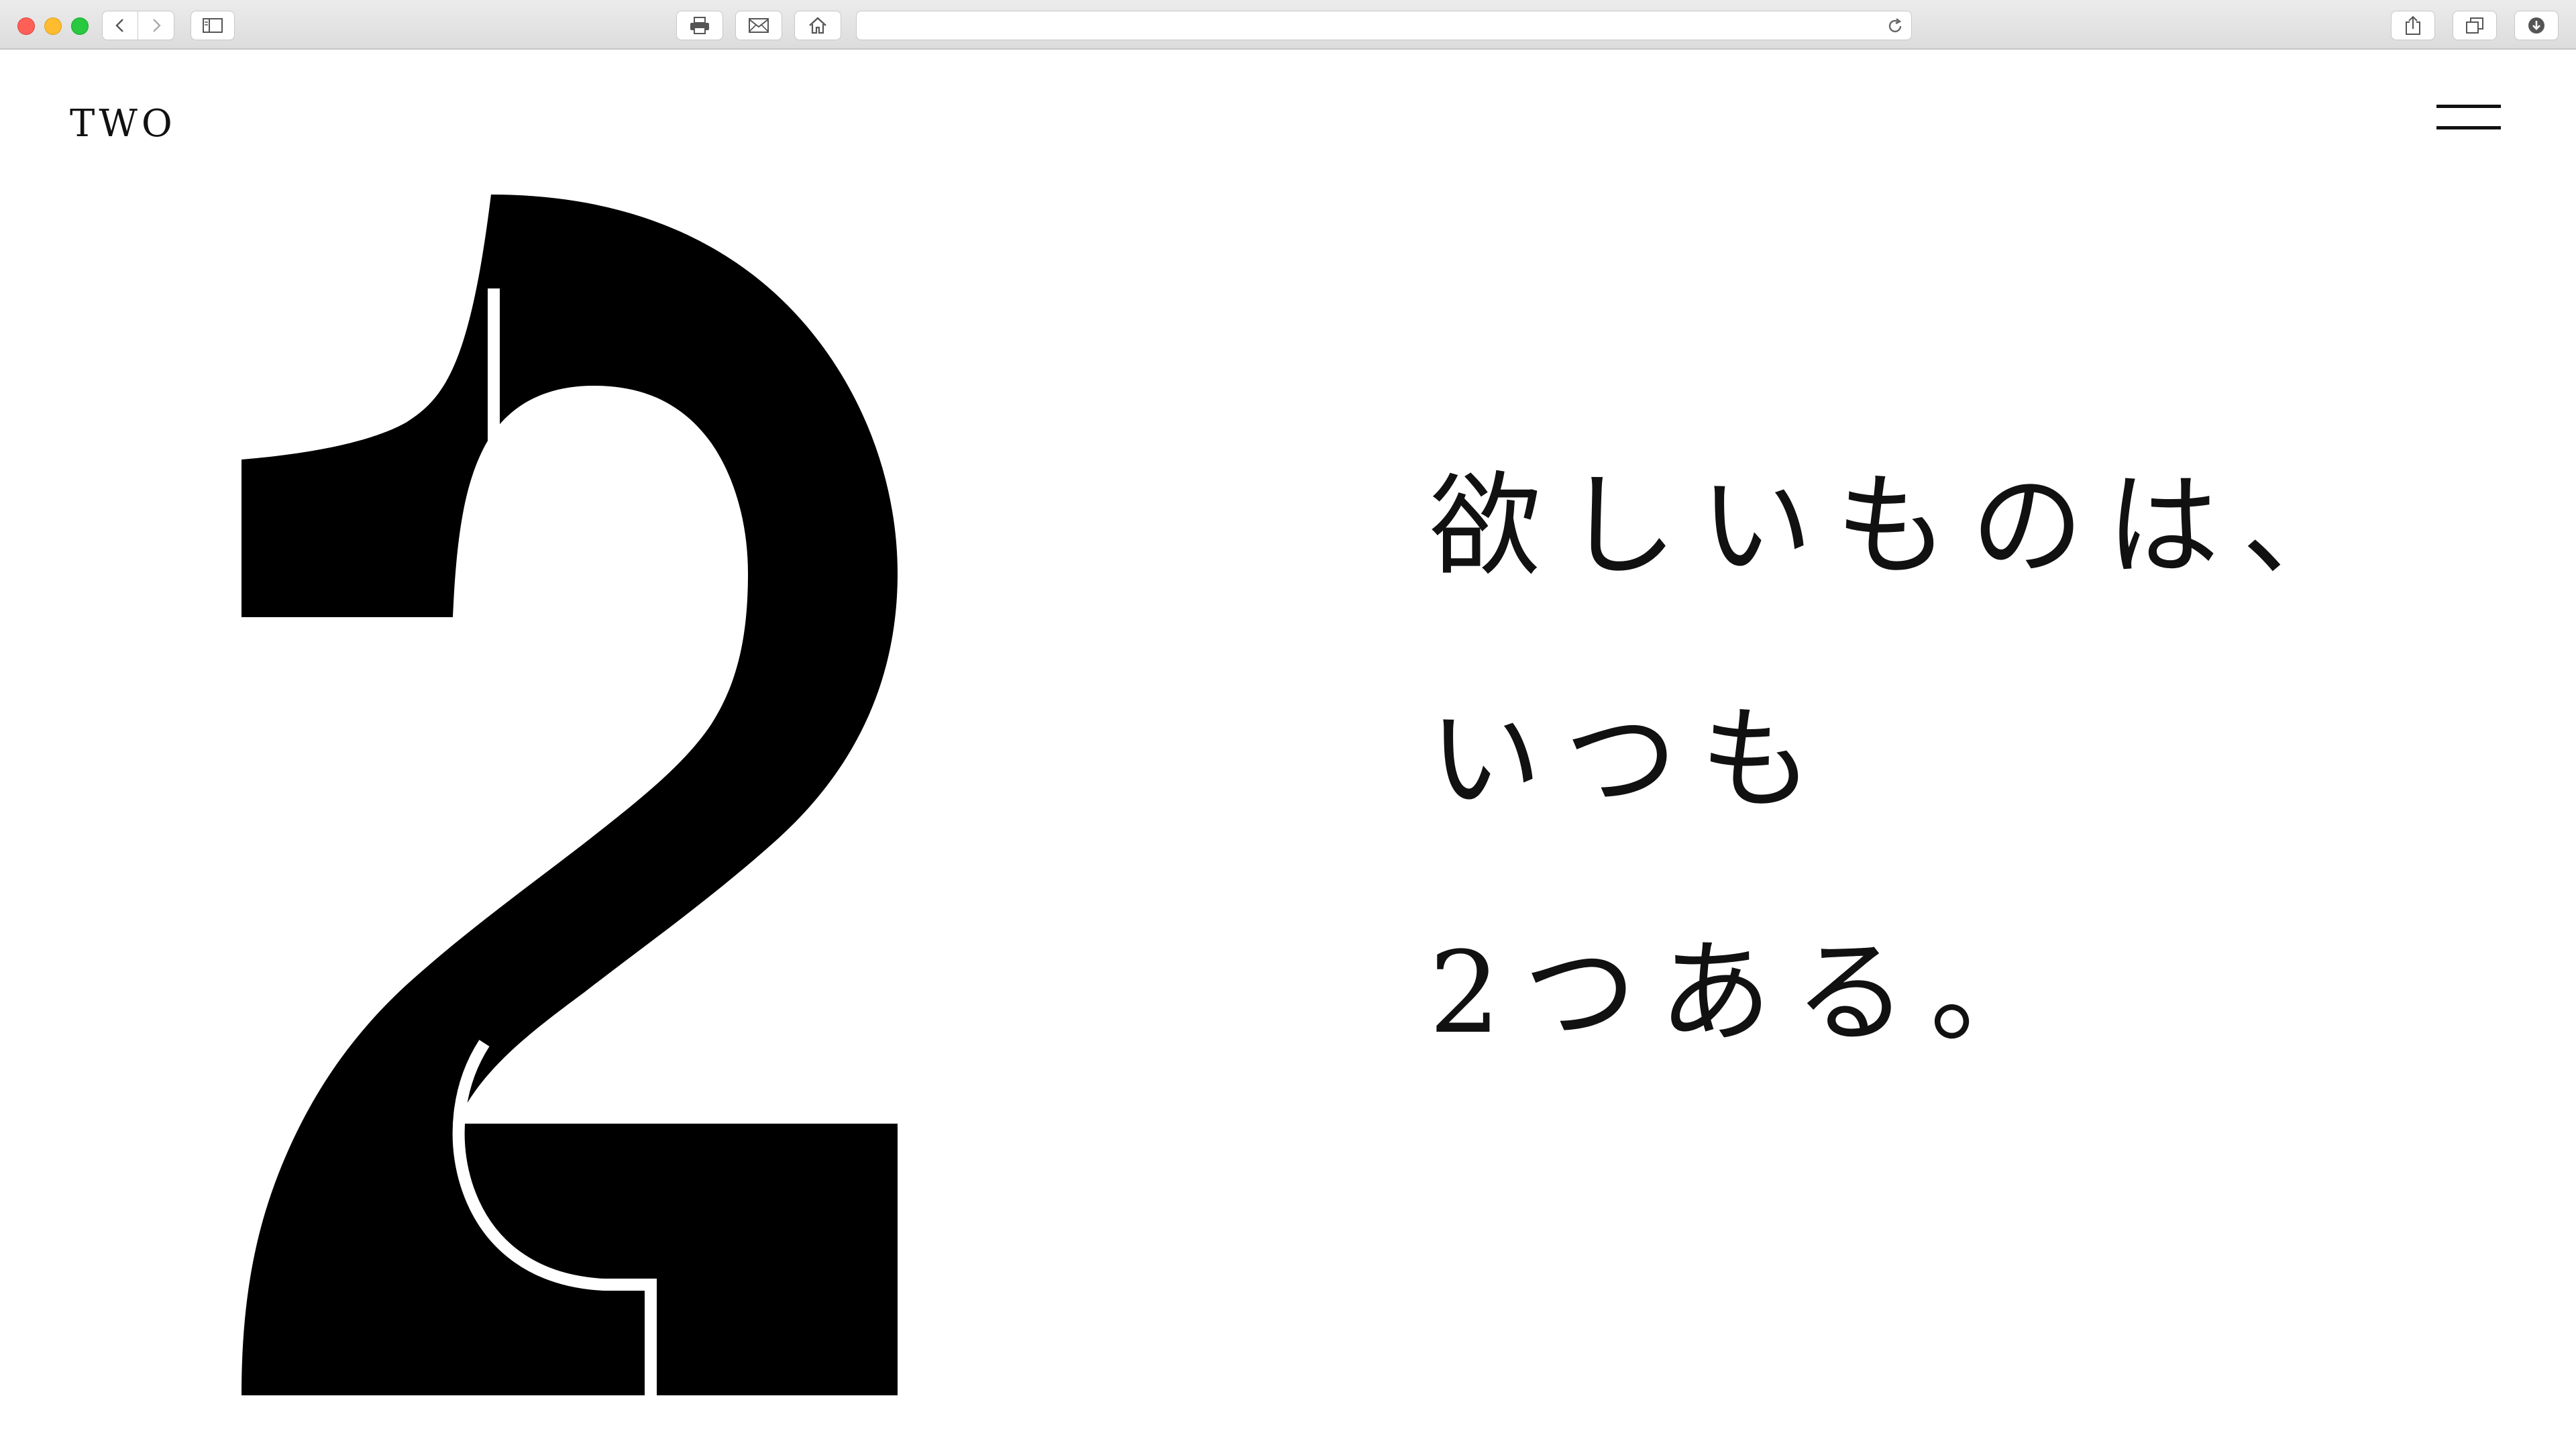 This screenshot has height=1449, width=2576. I want to click on tabs-button, so click(2475, 25).